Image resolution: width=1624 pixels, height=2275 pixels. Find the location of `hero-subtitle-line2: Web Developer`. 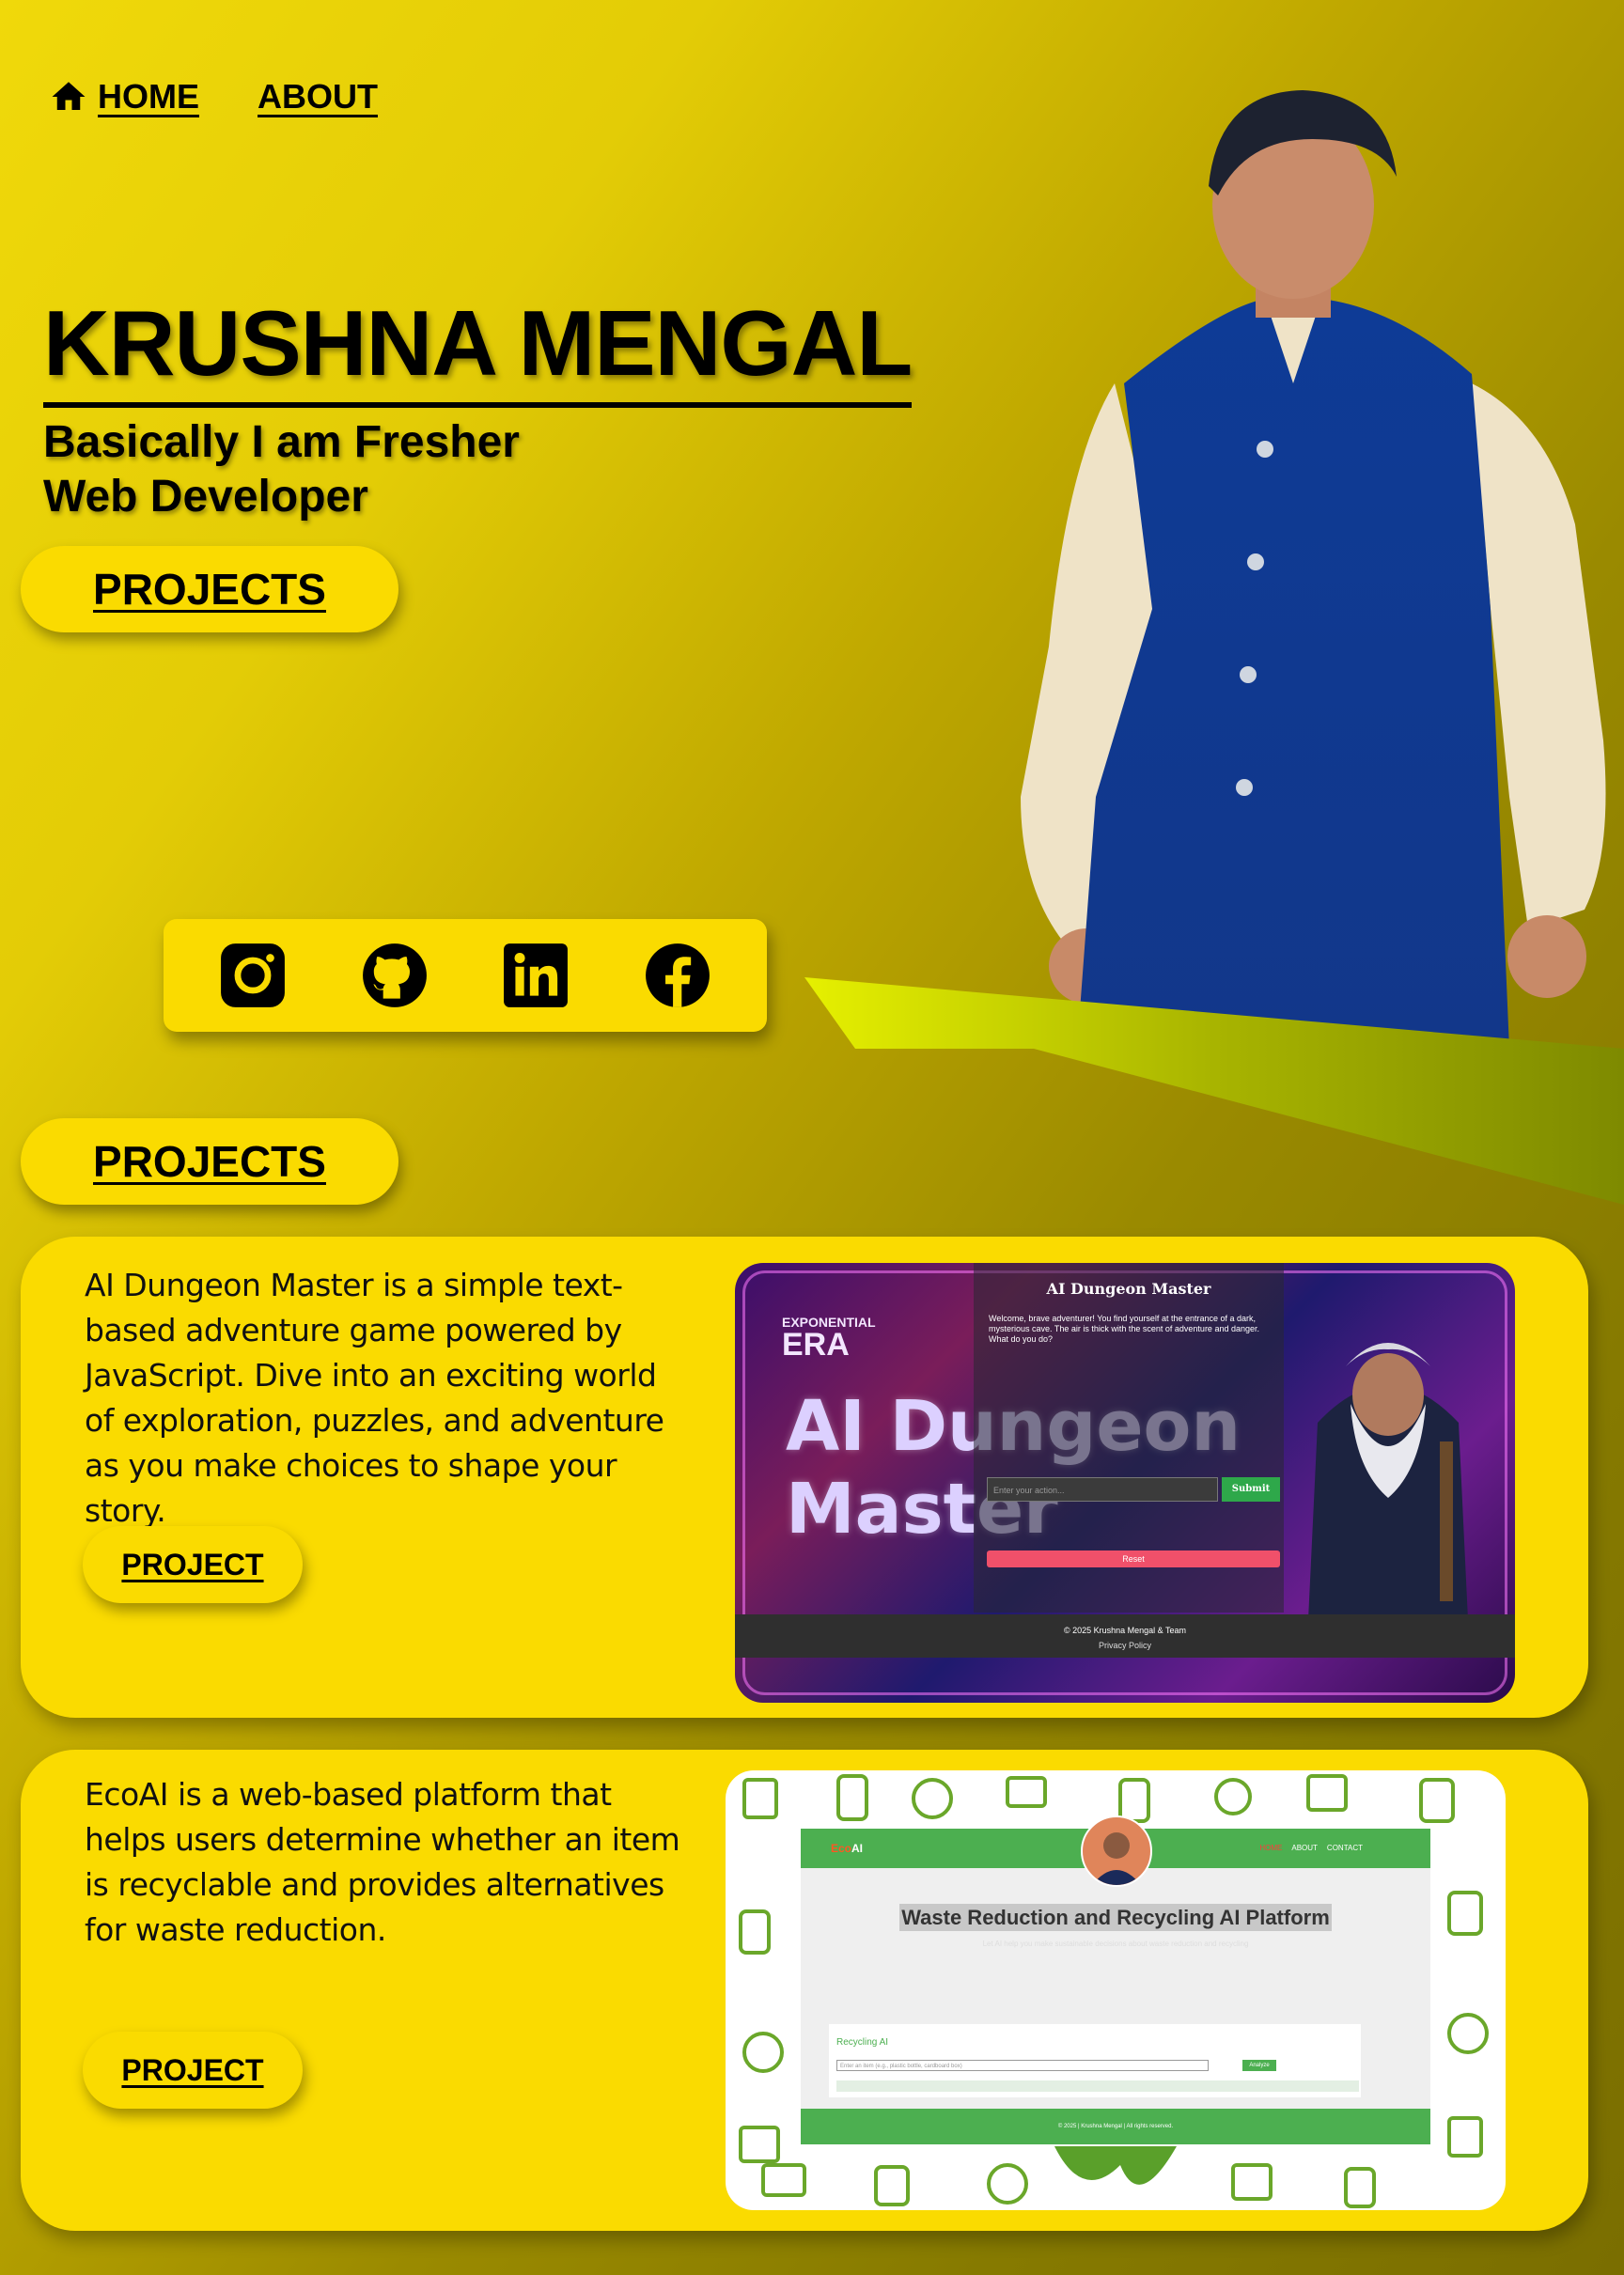

hero-subtitle-line2: Web Developer is located at coordinates (205, 497).